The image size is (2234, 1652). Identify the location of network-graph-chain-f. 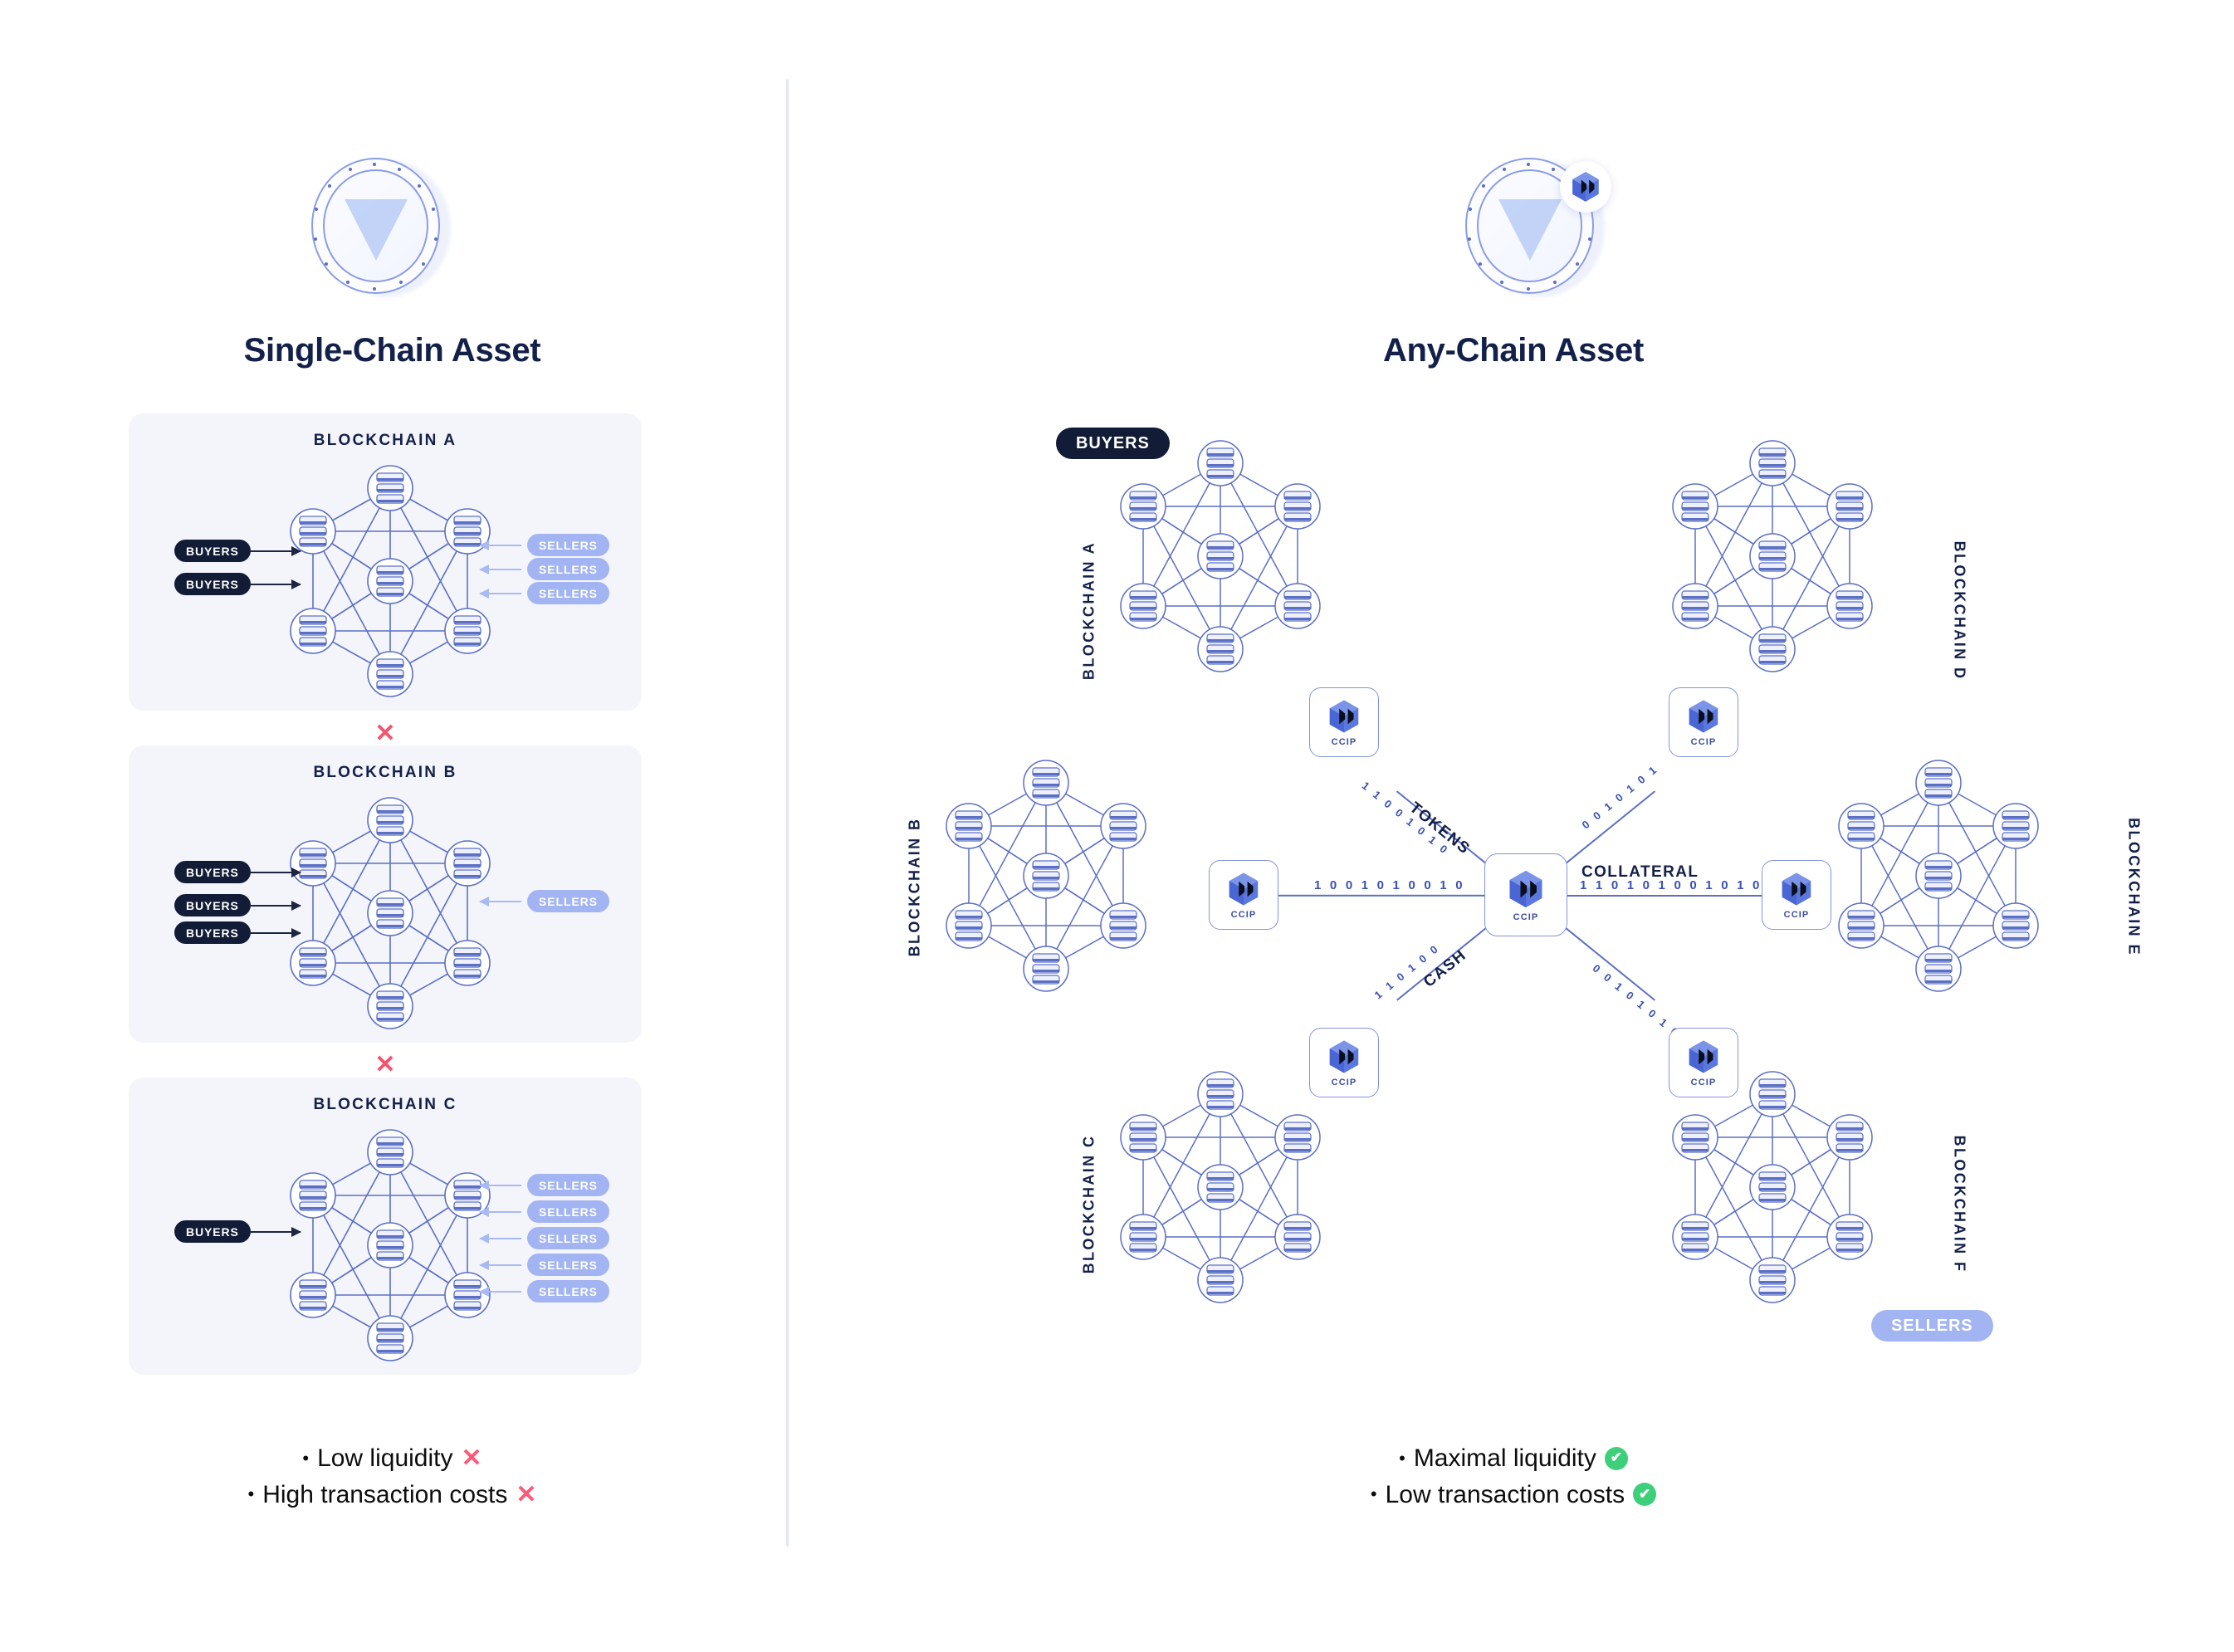
(1772, 1187).